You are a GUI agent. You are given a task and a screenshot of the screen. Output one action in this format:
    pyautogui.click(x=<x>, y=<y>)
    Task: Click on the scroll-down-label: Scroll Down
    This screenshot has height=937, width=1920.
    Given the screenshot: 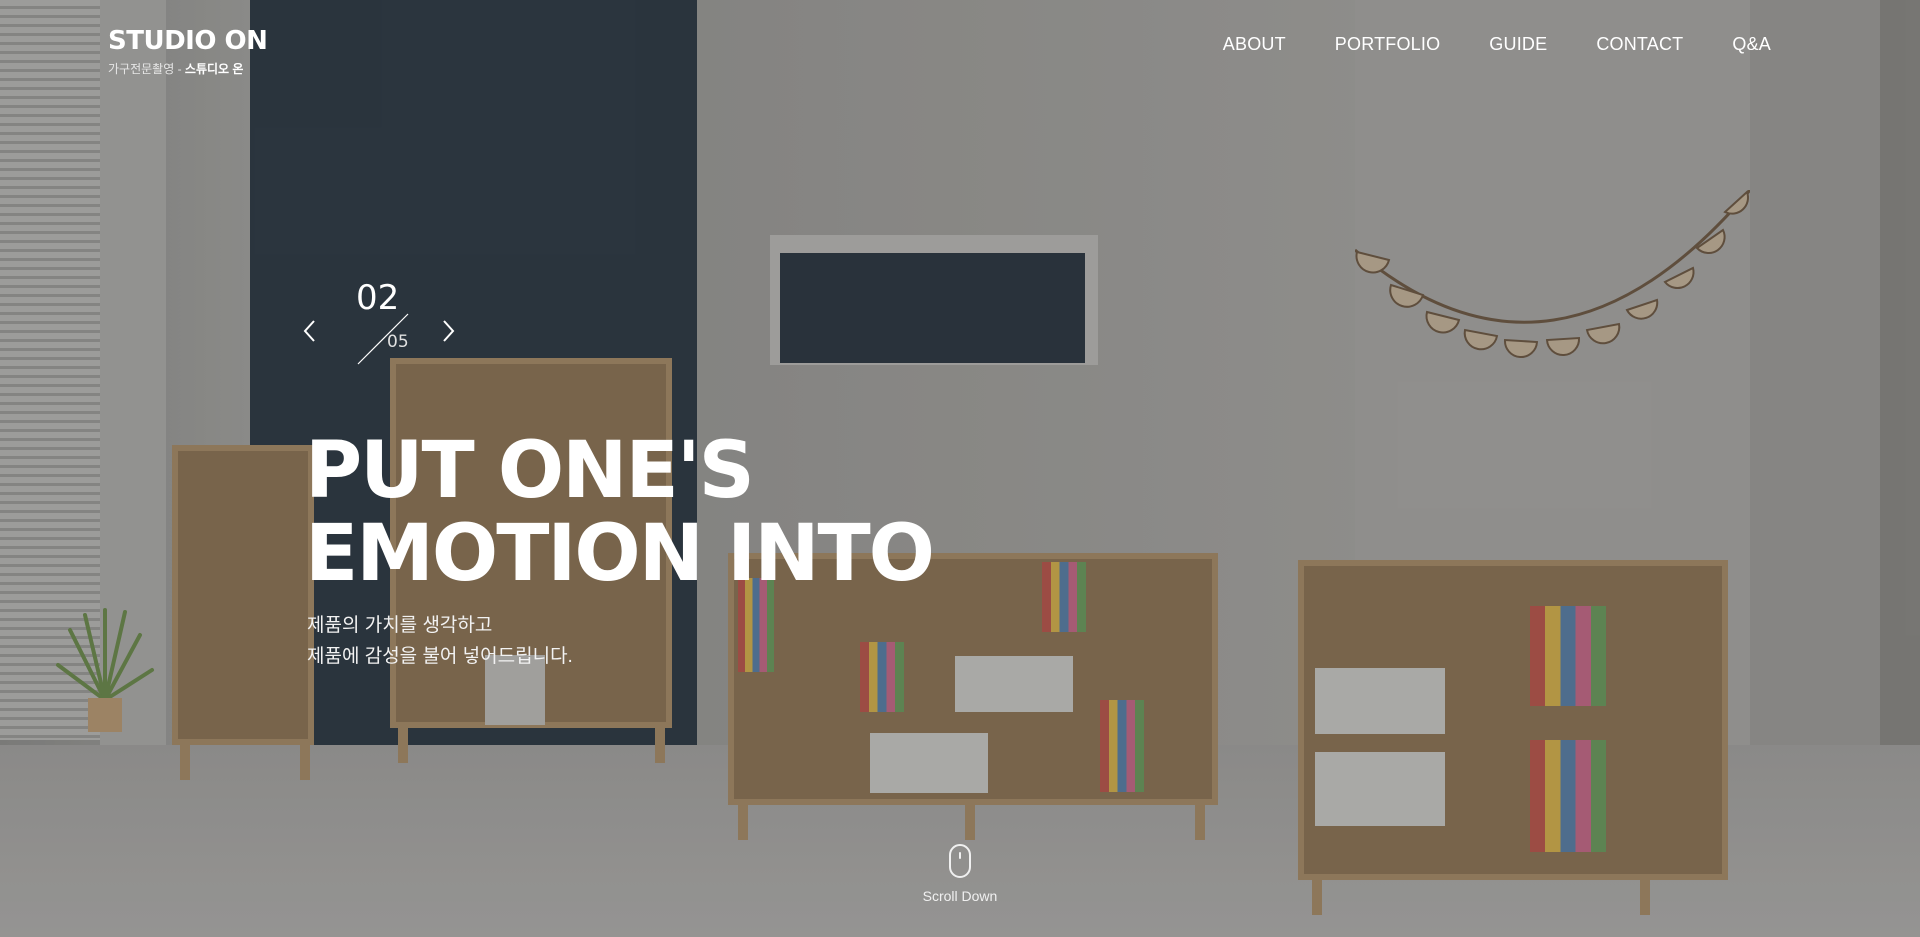 What is the action you would take?
    pyautogui.click(x=960, y=896)
    